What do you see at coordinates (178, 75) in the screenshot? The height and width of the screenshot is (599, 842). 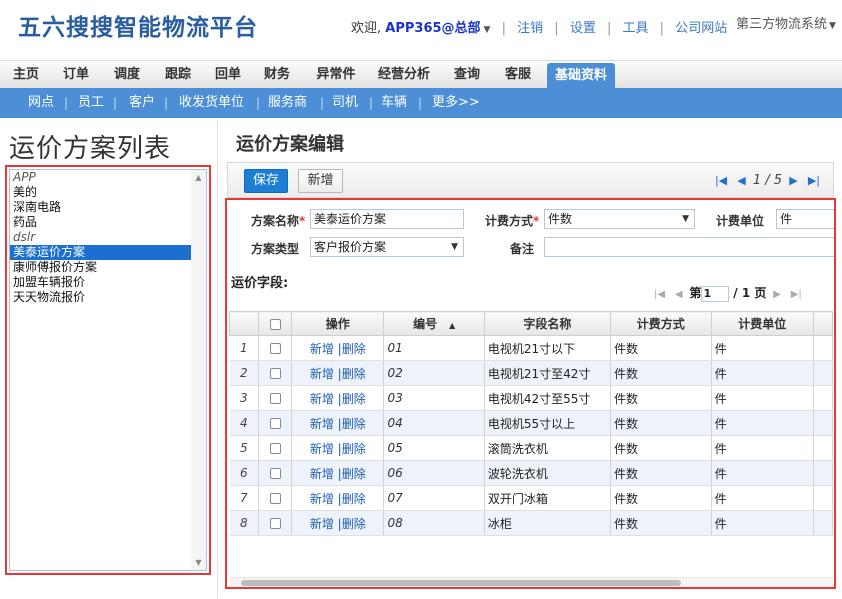 I see `nav-tracking: 跟踪` at bounding box center [178, 75].